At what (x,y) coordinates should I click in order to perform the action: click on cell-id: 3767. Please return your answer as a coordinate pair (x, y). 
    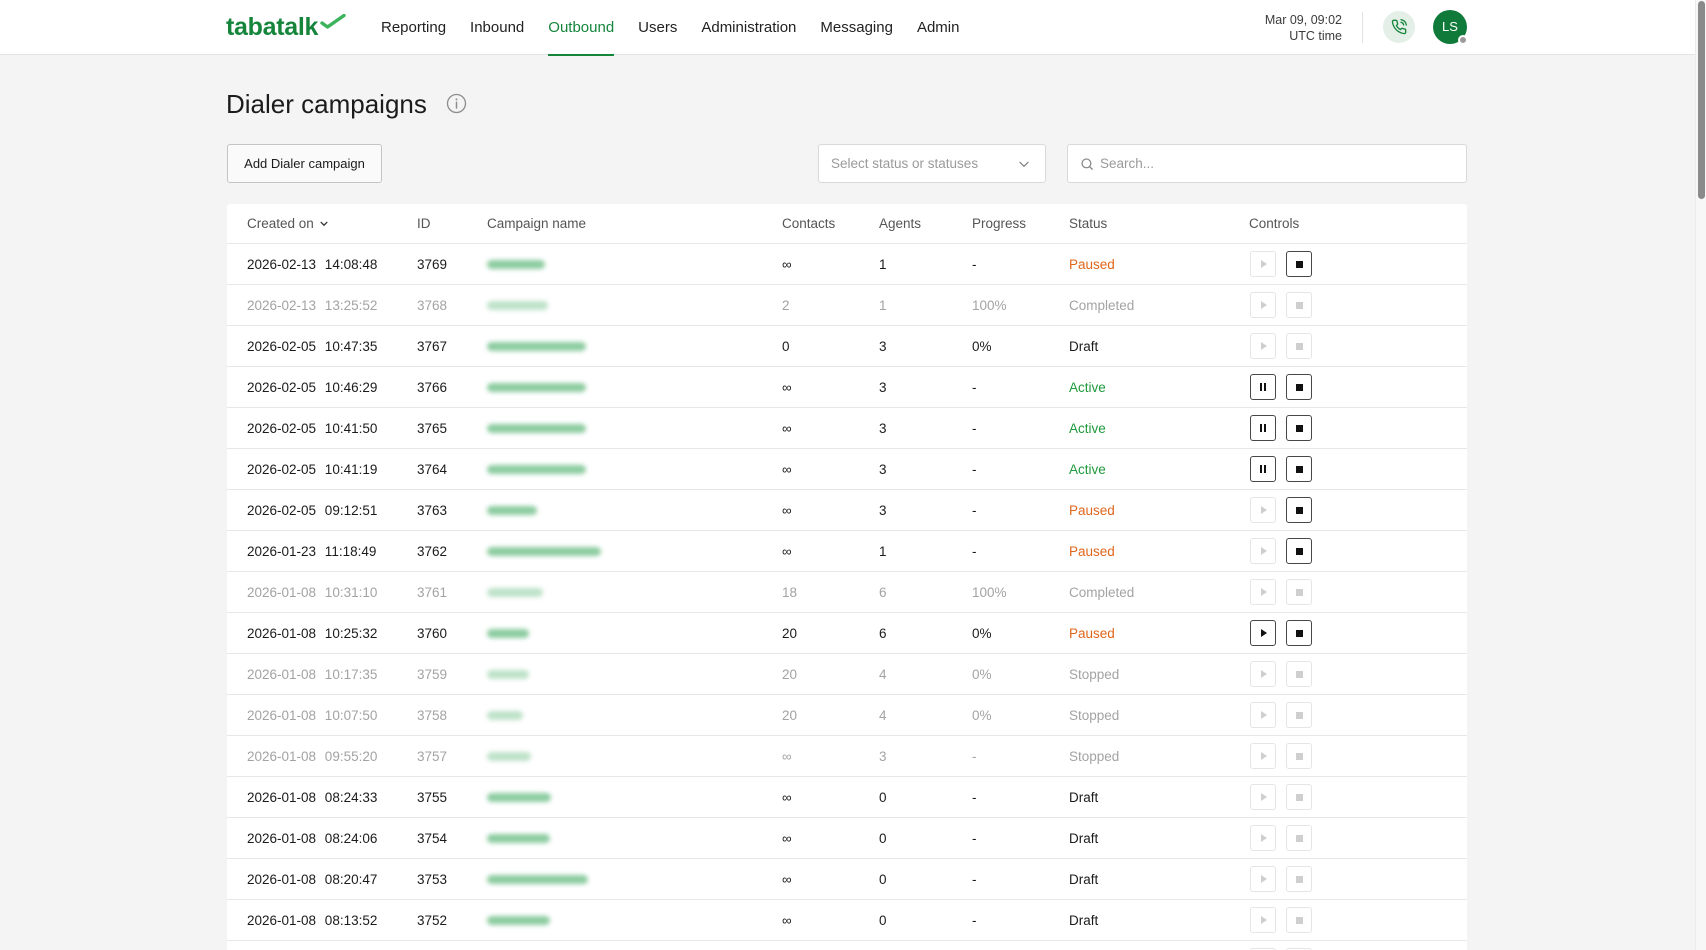
    Looking at the image, I should click on (432, 346).